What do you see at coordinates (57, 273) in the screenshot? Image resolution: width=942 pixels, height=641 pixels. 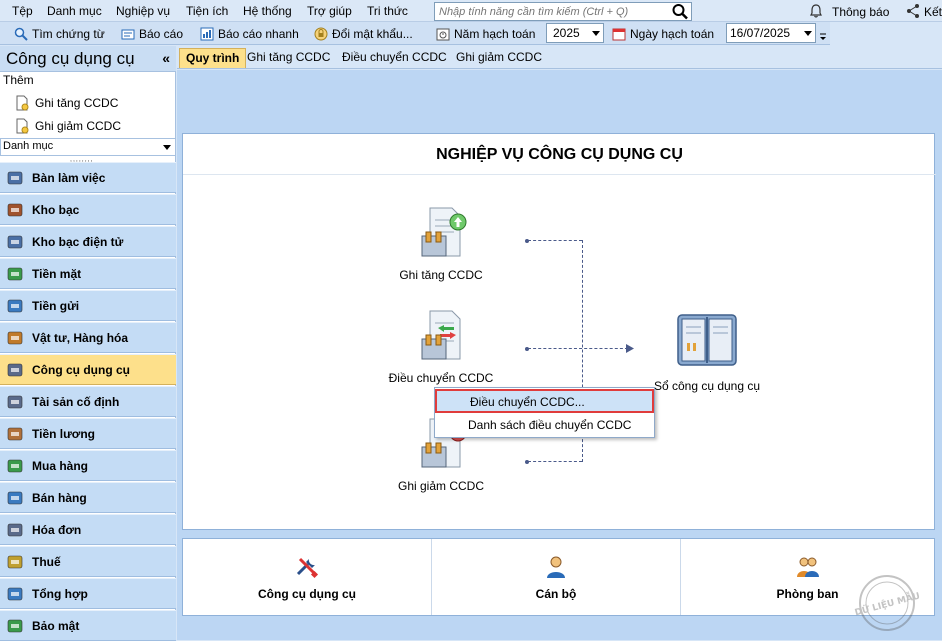 I see `sidebar-item-label: Tiền mặt` at bounding box center [57, 273].